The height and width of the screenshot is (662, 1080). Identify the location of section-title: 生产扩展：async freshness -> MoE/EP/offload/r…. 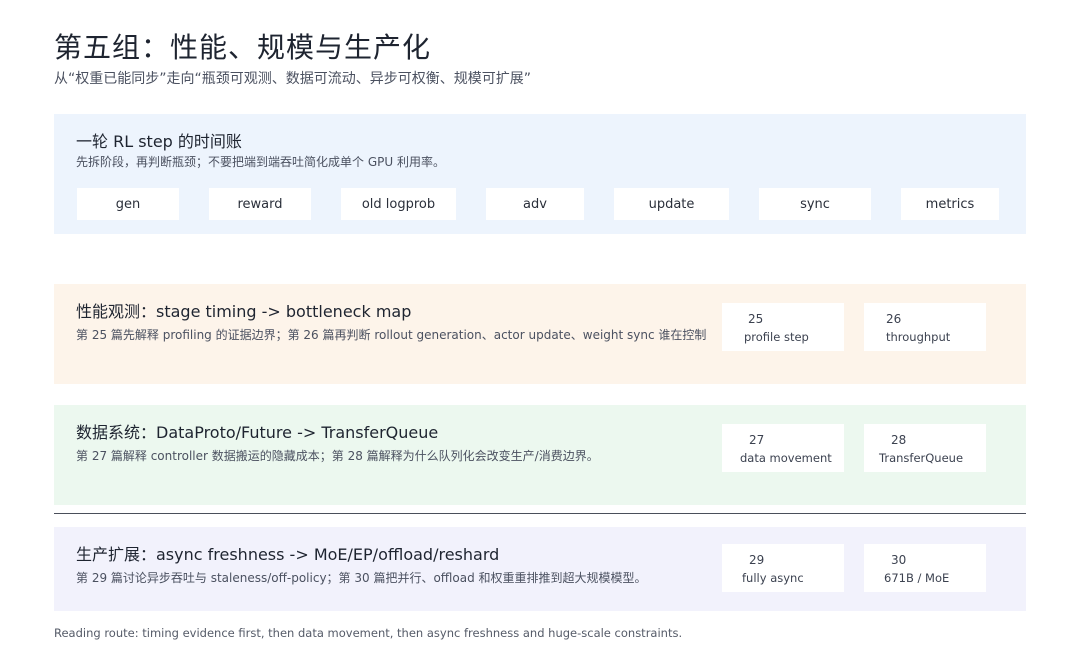
(288, 554).